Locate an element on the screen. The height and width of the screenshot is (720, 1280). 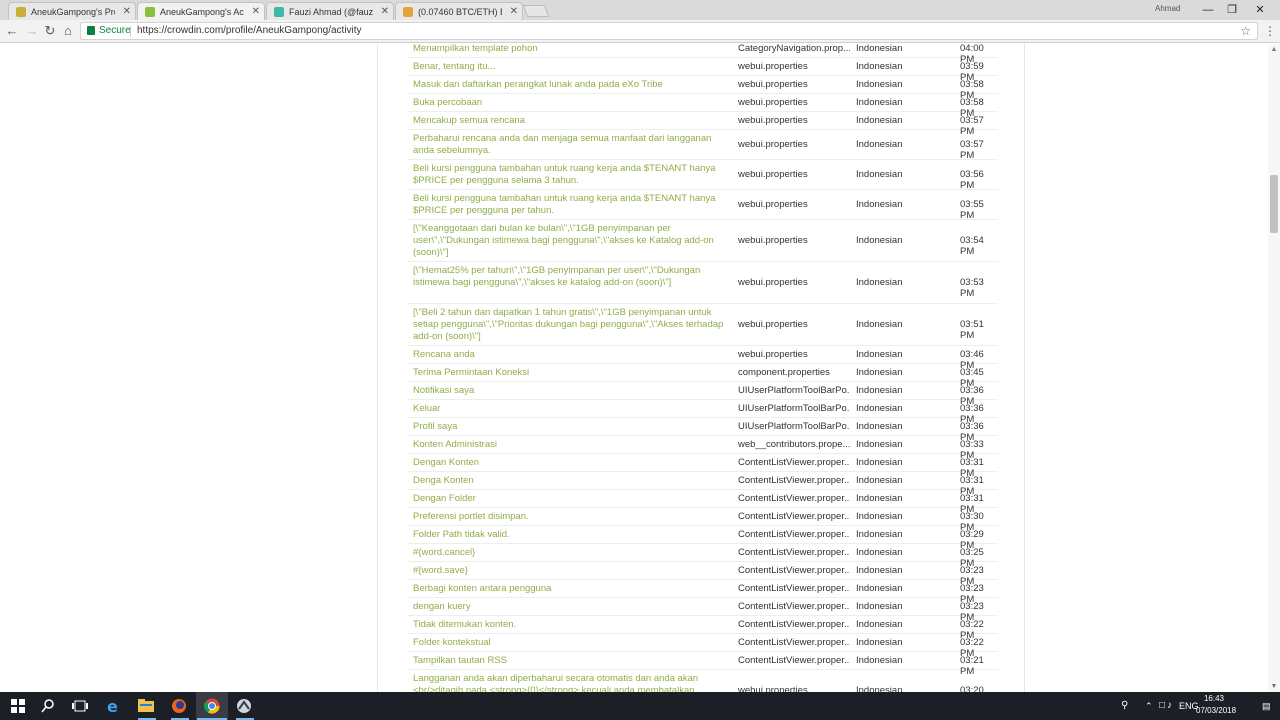
tray-chevron-icon: ⌃ is located at coordinates (1149, 706).